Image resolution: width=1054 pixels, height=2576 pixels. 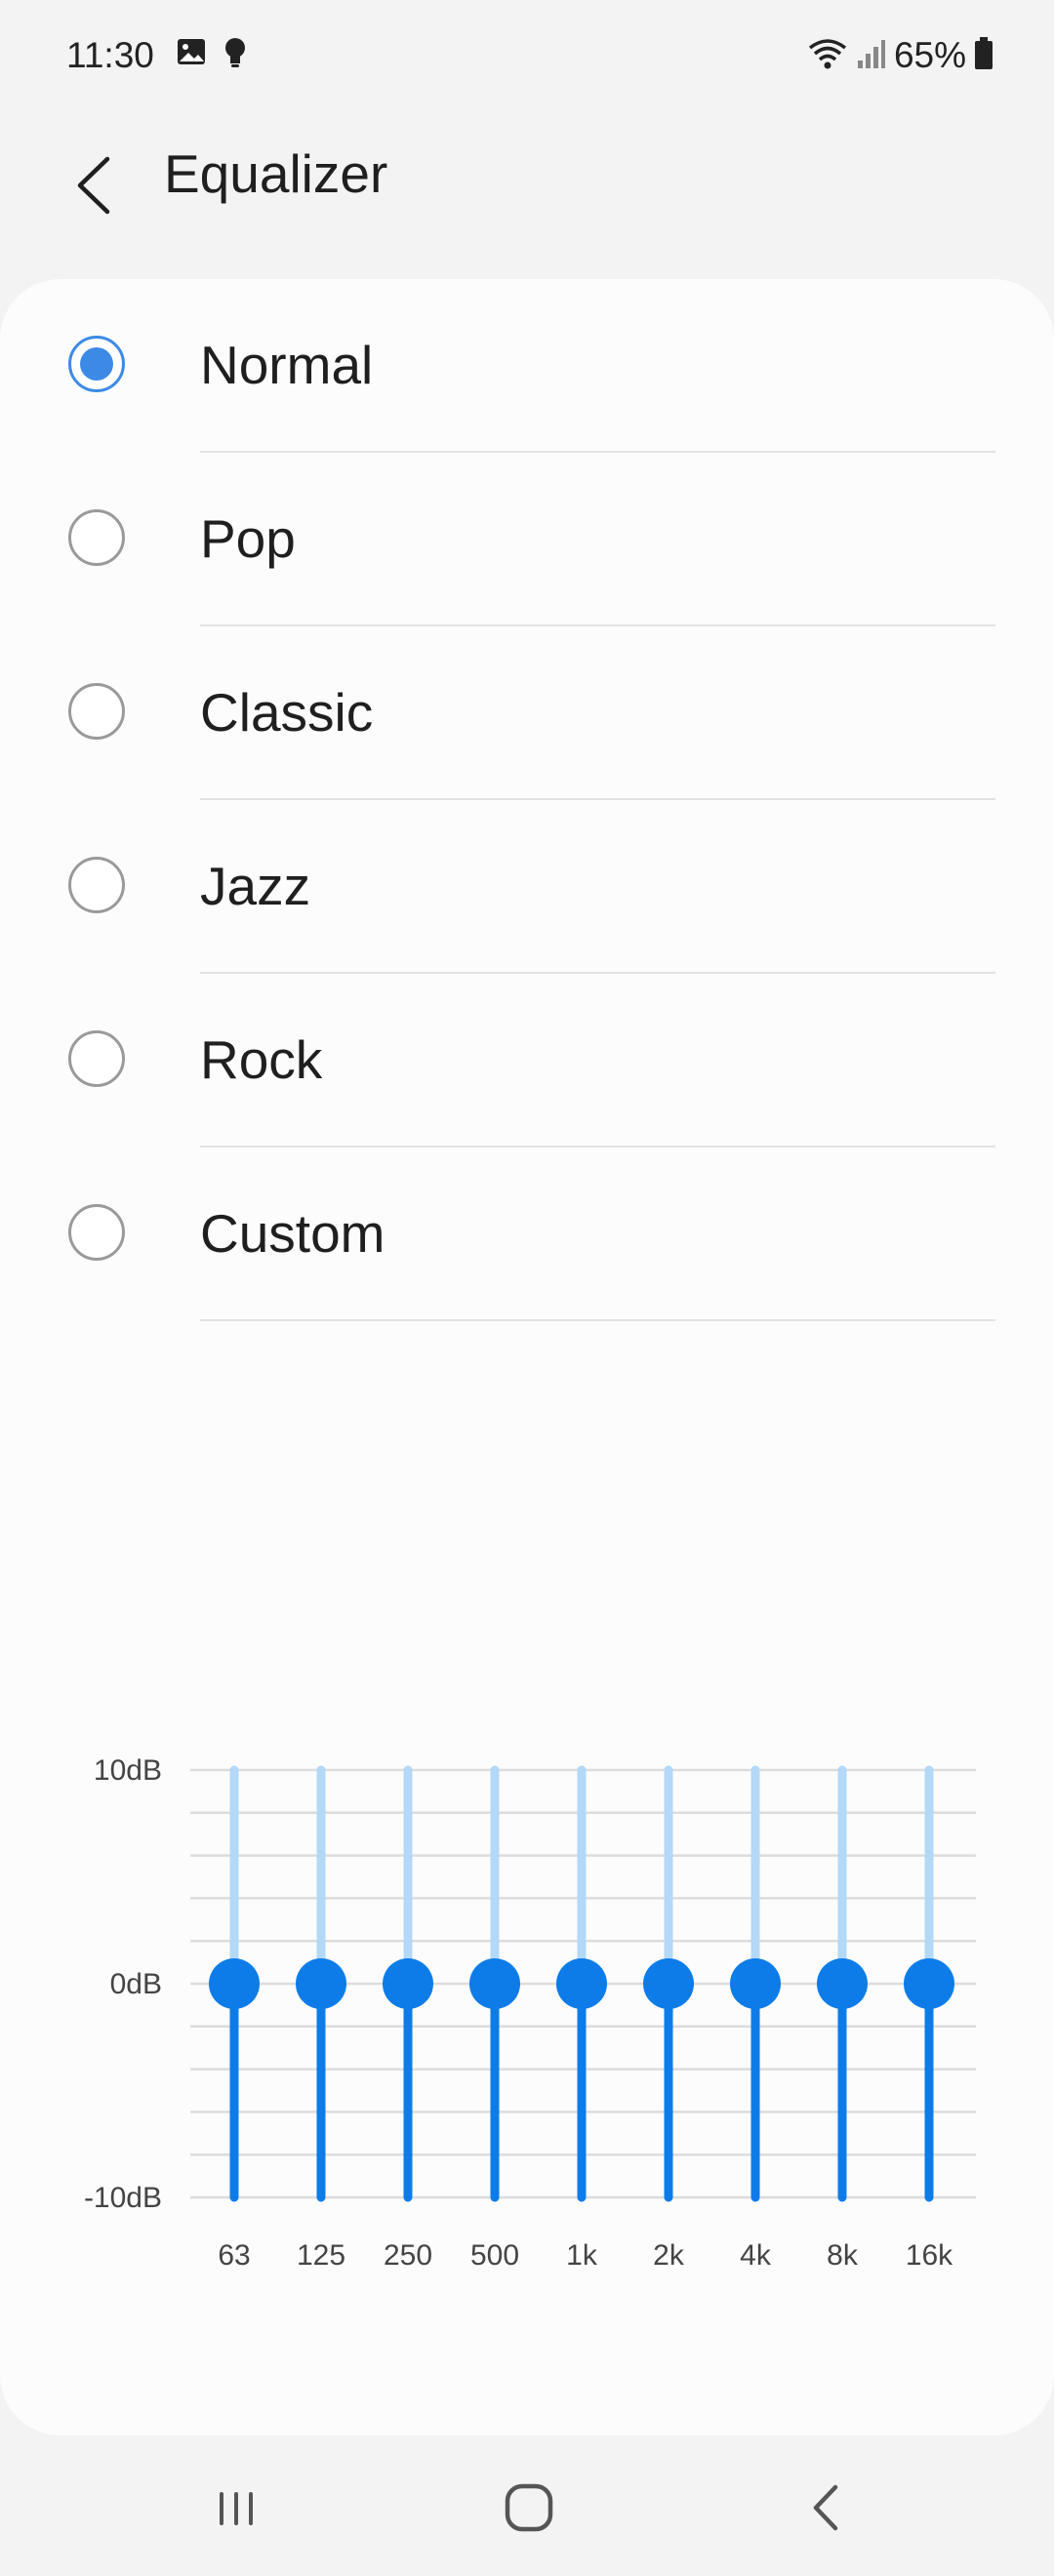 What do you see at coordinates (983, 56) in the screenshot?
I see `battery-icon` at bounding box center [983, 56].